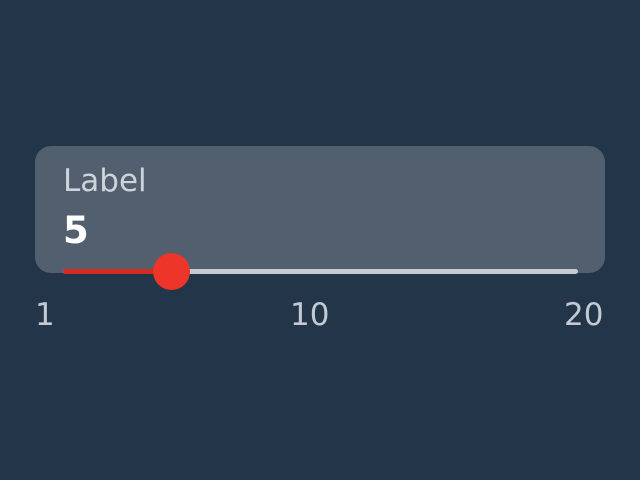 Image resolution: width=640 pixels, height=480 pixels. I want to click on tick-min-label: 1, so click(45, 315).